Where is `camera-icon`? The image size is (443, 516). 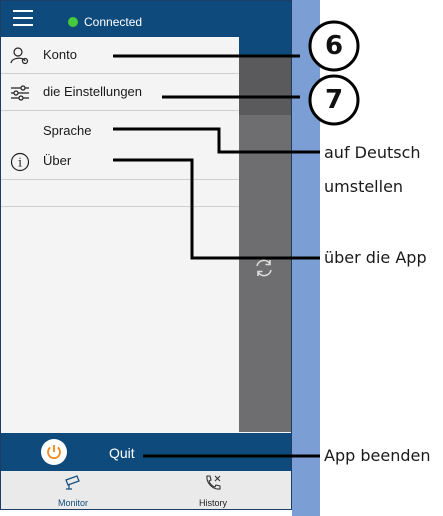 camera-icon is located at coordinates (72, 482).